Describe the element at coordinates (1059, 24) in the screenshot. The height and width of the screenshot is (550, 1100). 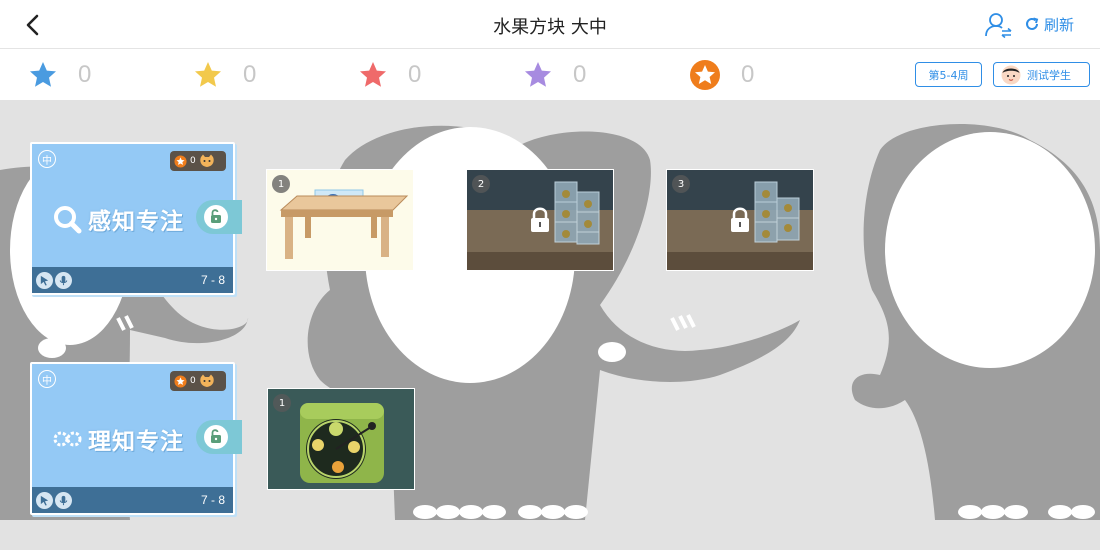
I see `refresh-label: 刷新` at that location.